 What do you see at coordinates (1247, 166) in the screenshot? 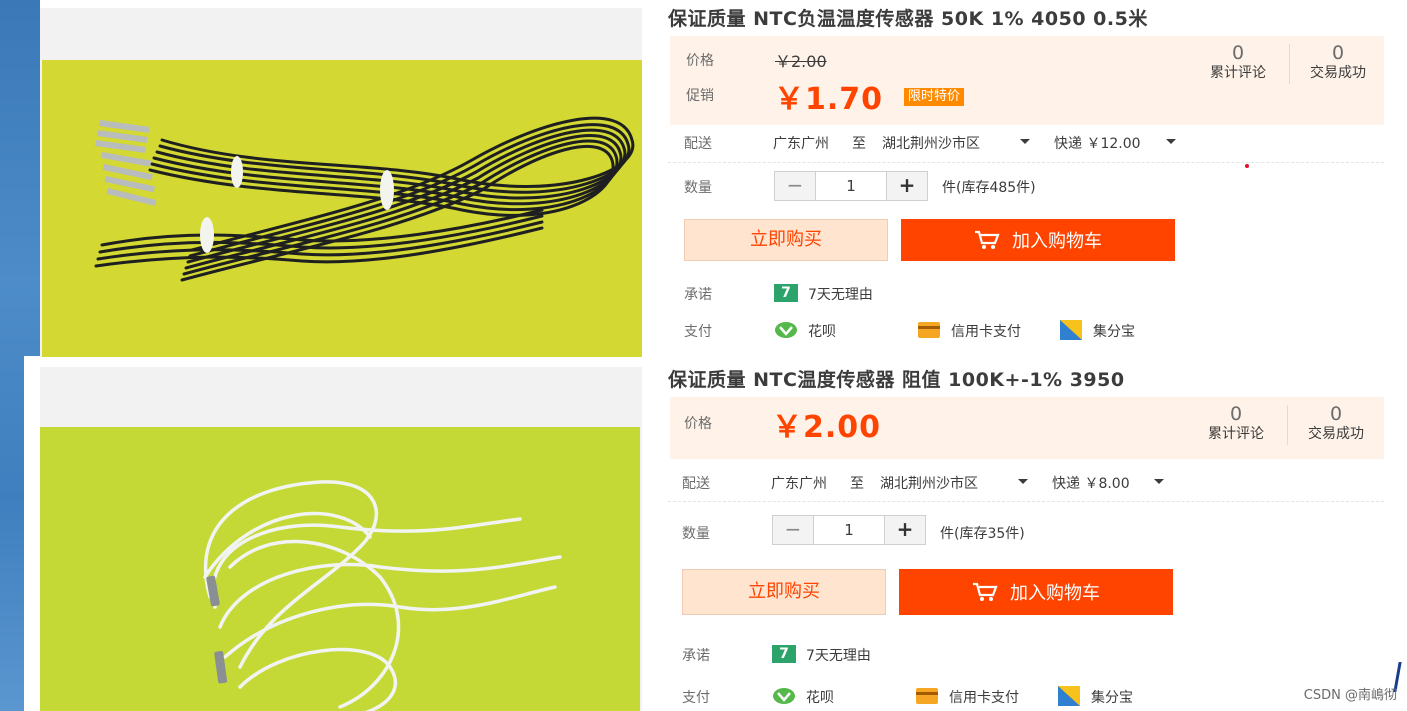
I see `red-dot-marker` at bounding box center [1247, 166].